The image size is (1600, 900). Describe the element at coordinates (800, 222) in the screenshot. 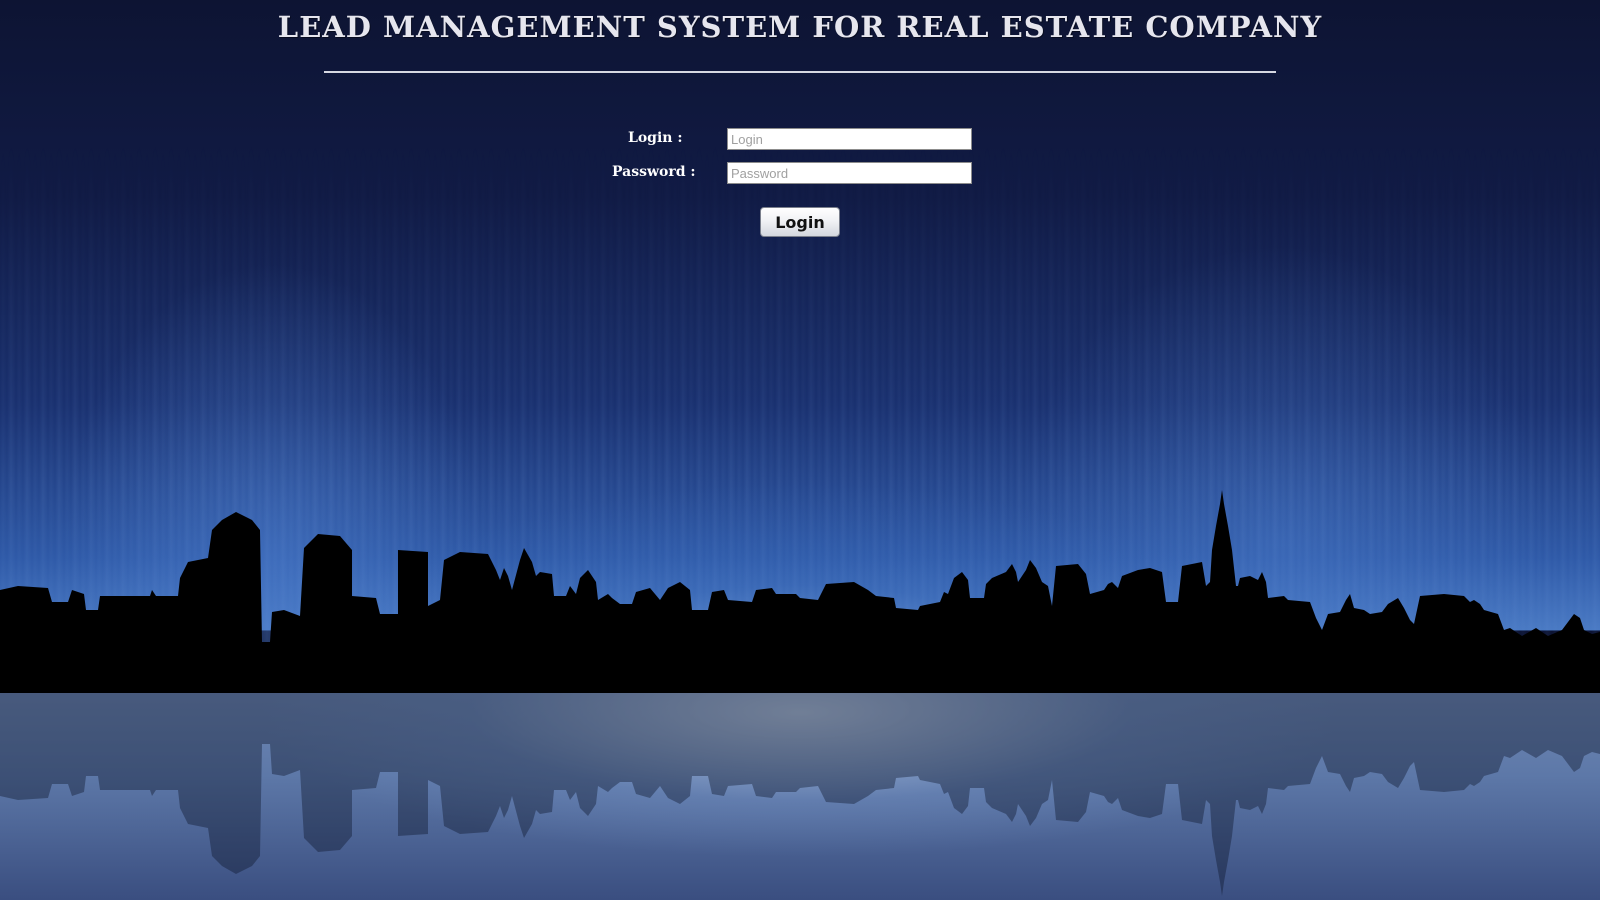

I see `login-button: Login` at that location.